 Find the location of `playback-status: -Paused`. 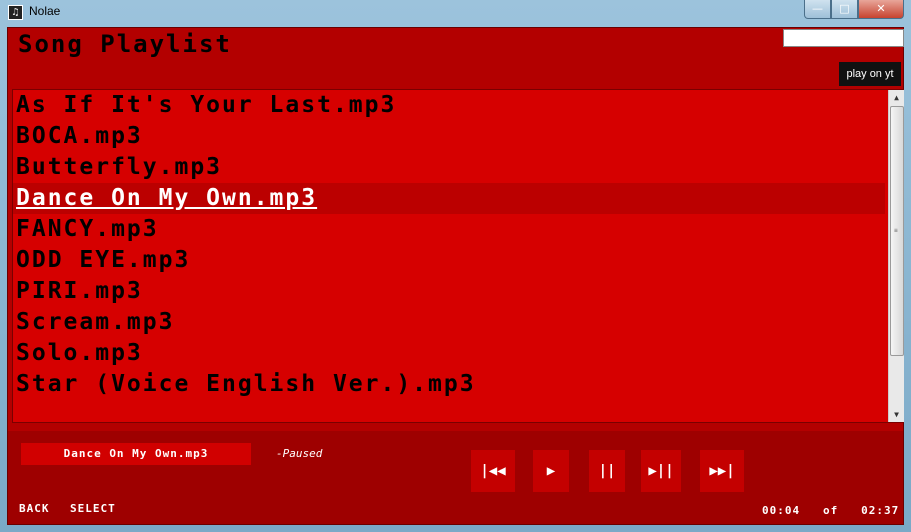

playback-status: -Paused is located at coordinates (299, 453).